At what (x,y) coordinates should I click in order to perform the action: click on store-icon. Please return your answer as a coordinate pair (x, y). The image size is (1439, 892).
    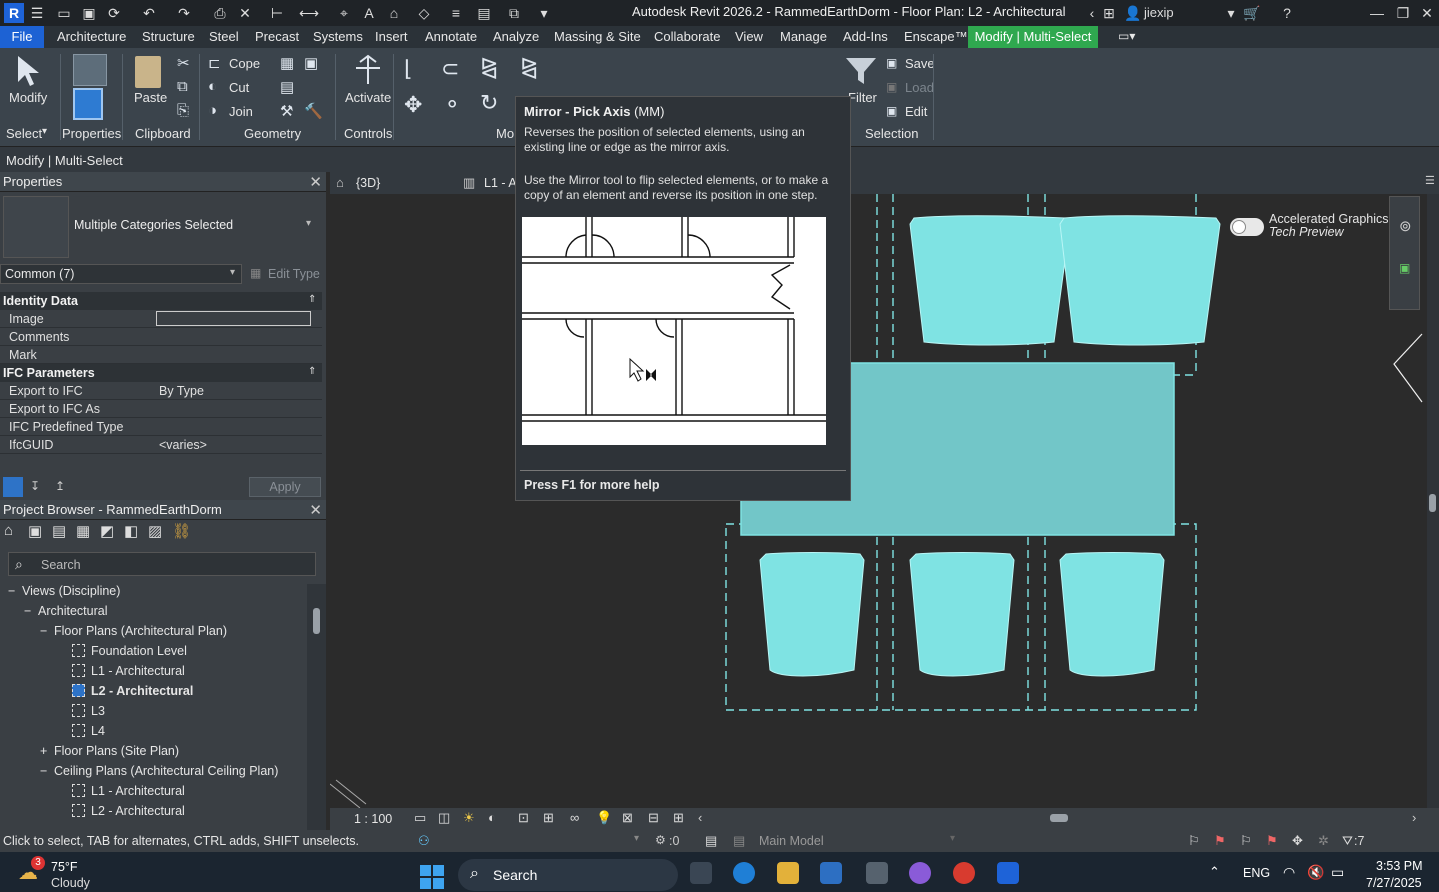
    Looking at the image, I should click on (831, 873).